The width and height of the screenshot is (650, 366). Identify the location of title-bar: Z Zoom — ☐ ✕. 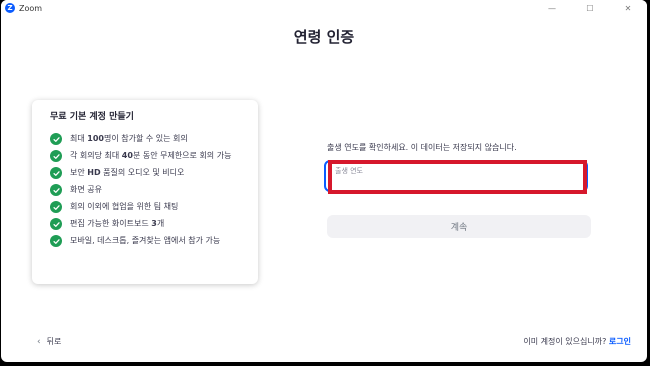
(324, 8).